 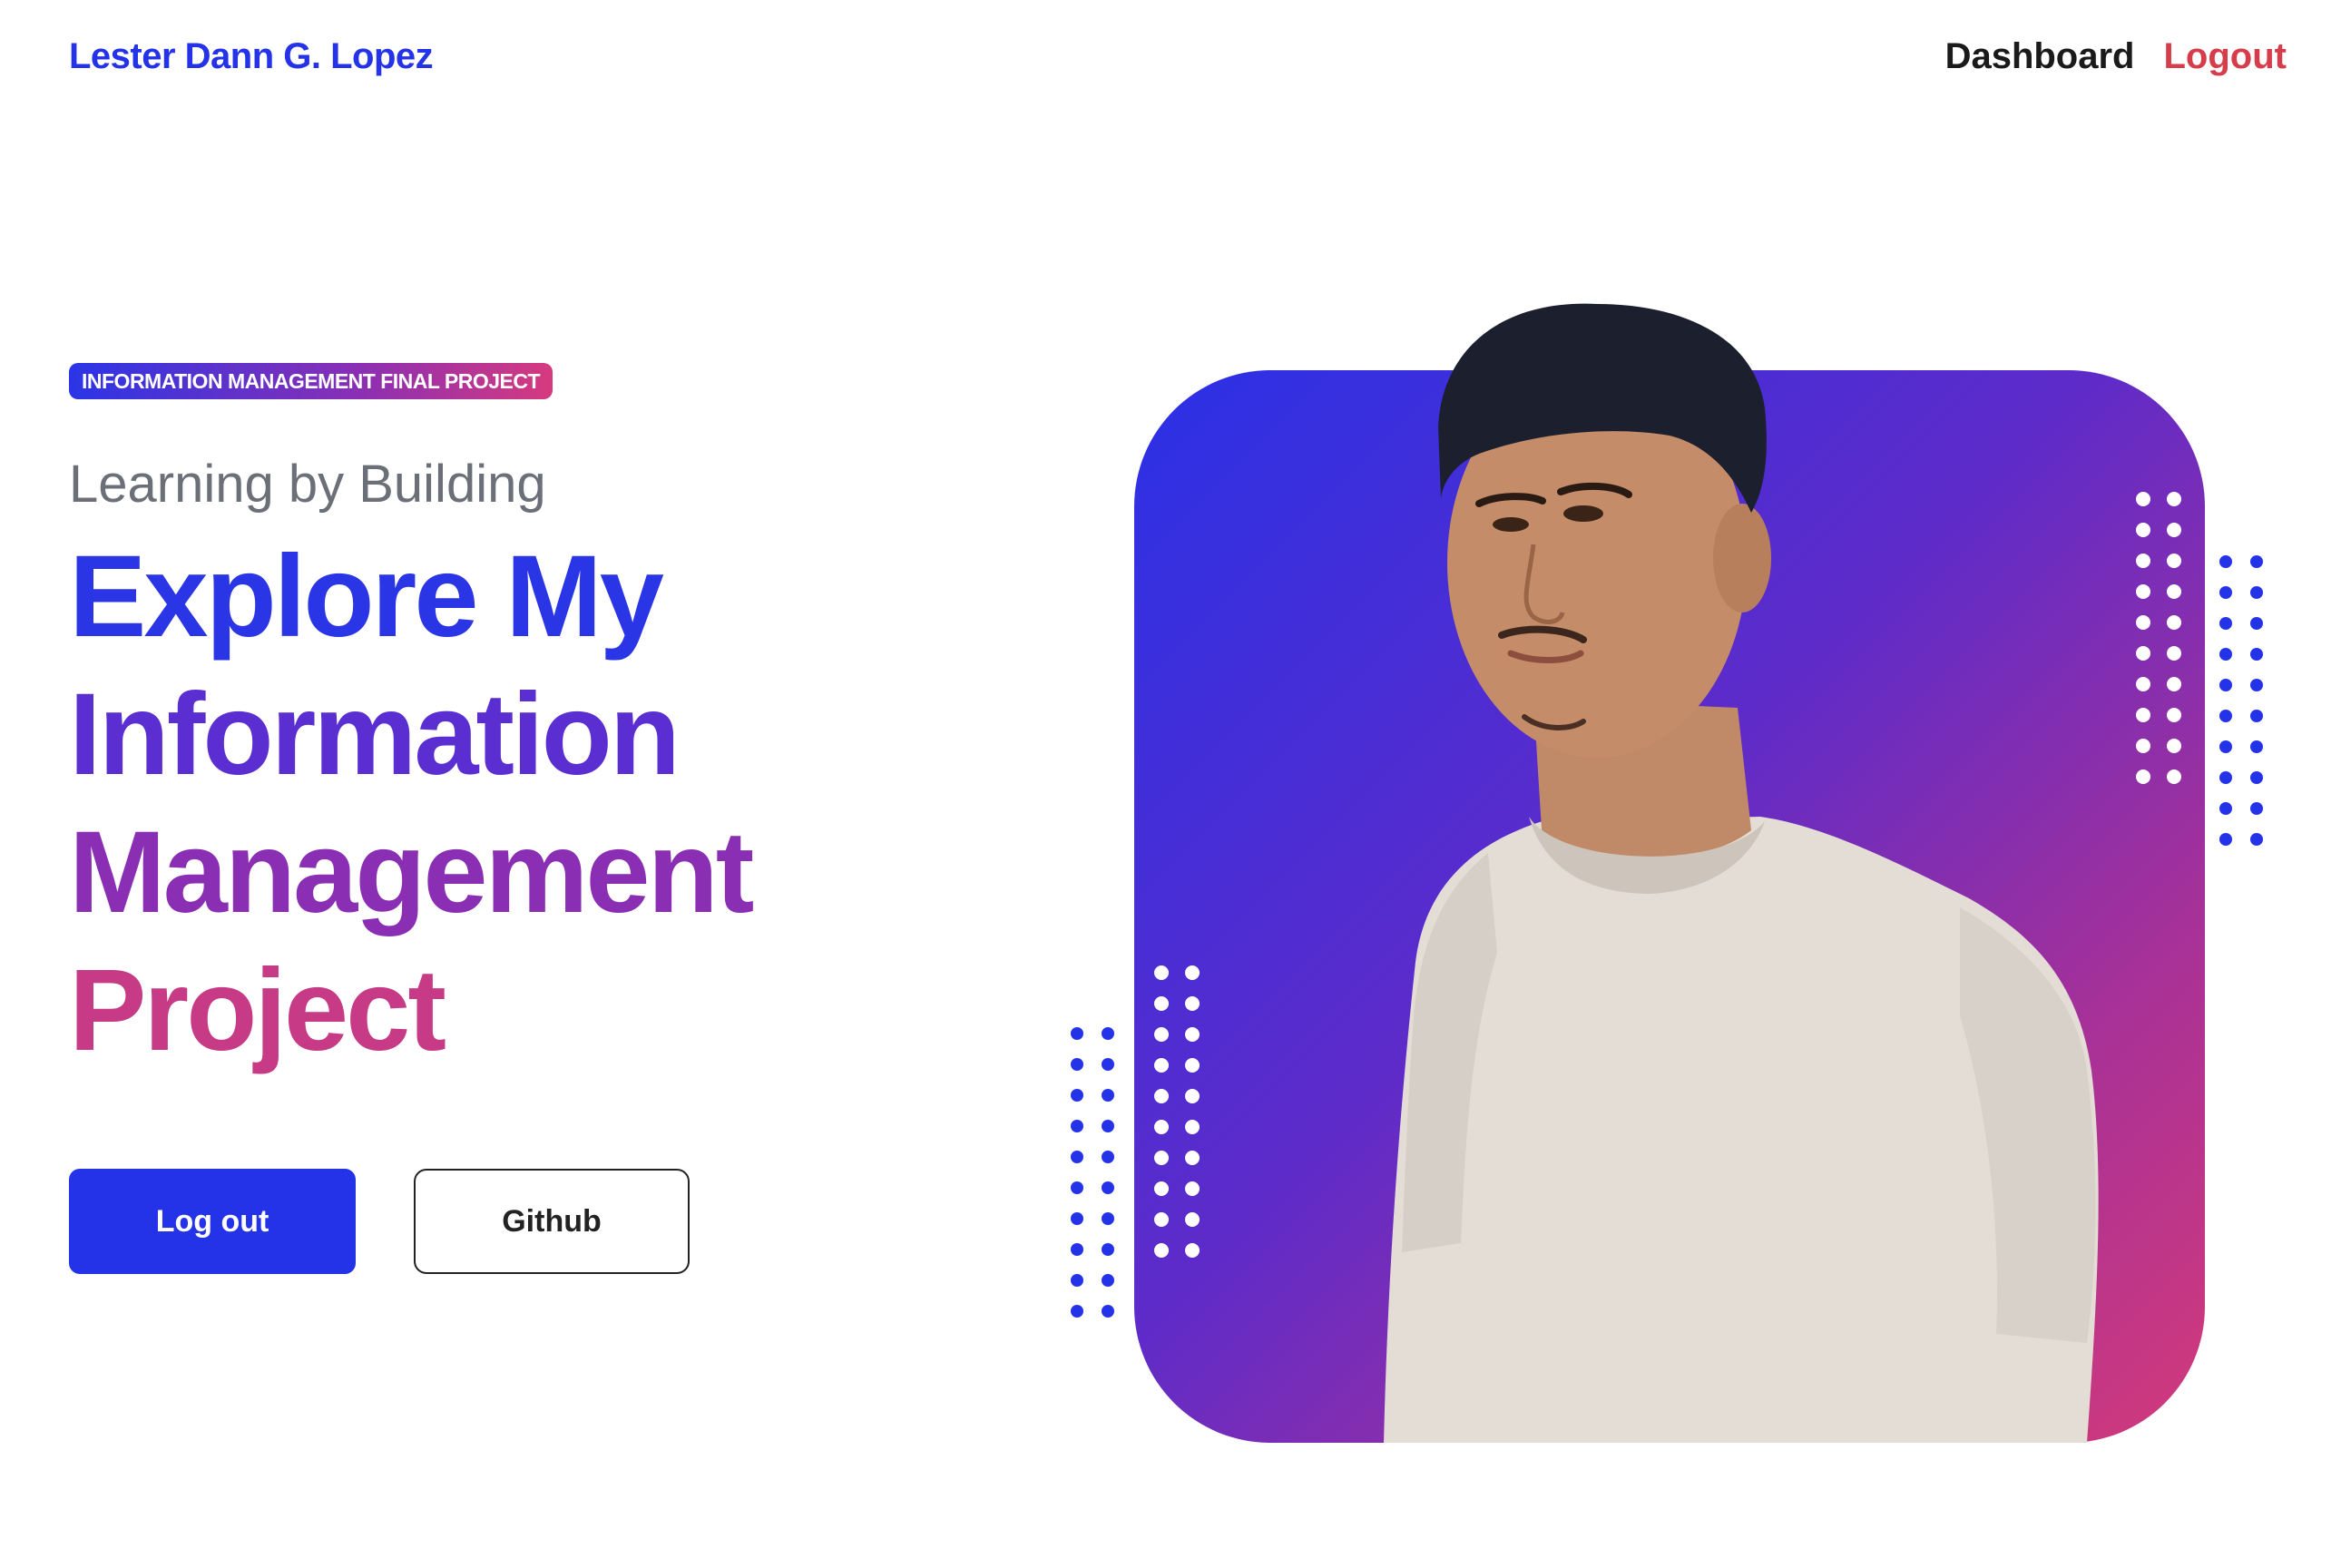 I want to click on top-nav: Dashboard Logout, so click(x=2116, y=56).